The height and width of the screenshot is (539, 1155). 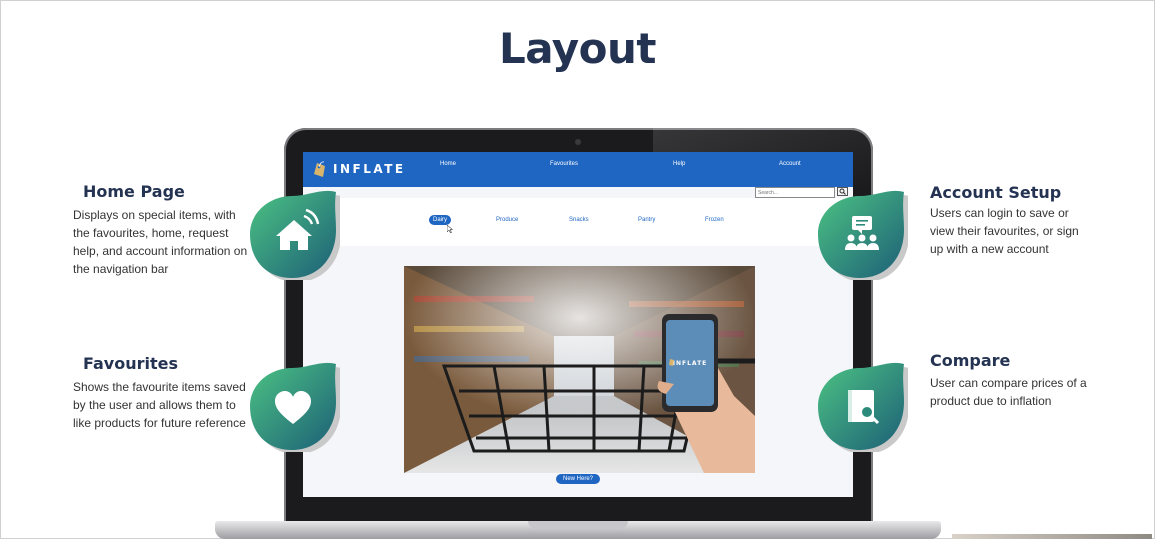 I want to click on compare-feature-badge, so click(x=863, y=407).